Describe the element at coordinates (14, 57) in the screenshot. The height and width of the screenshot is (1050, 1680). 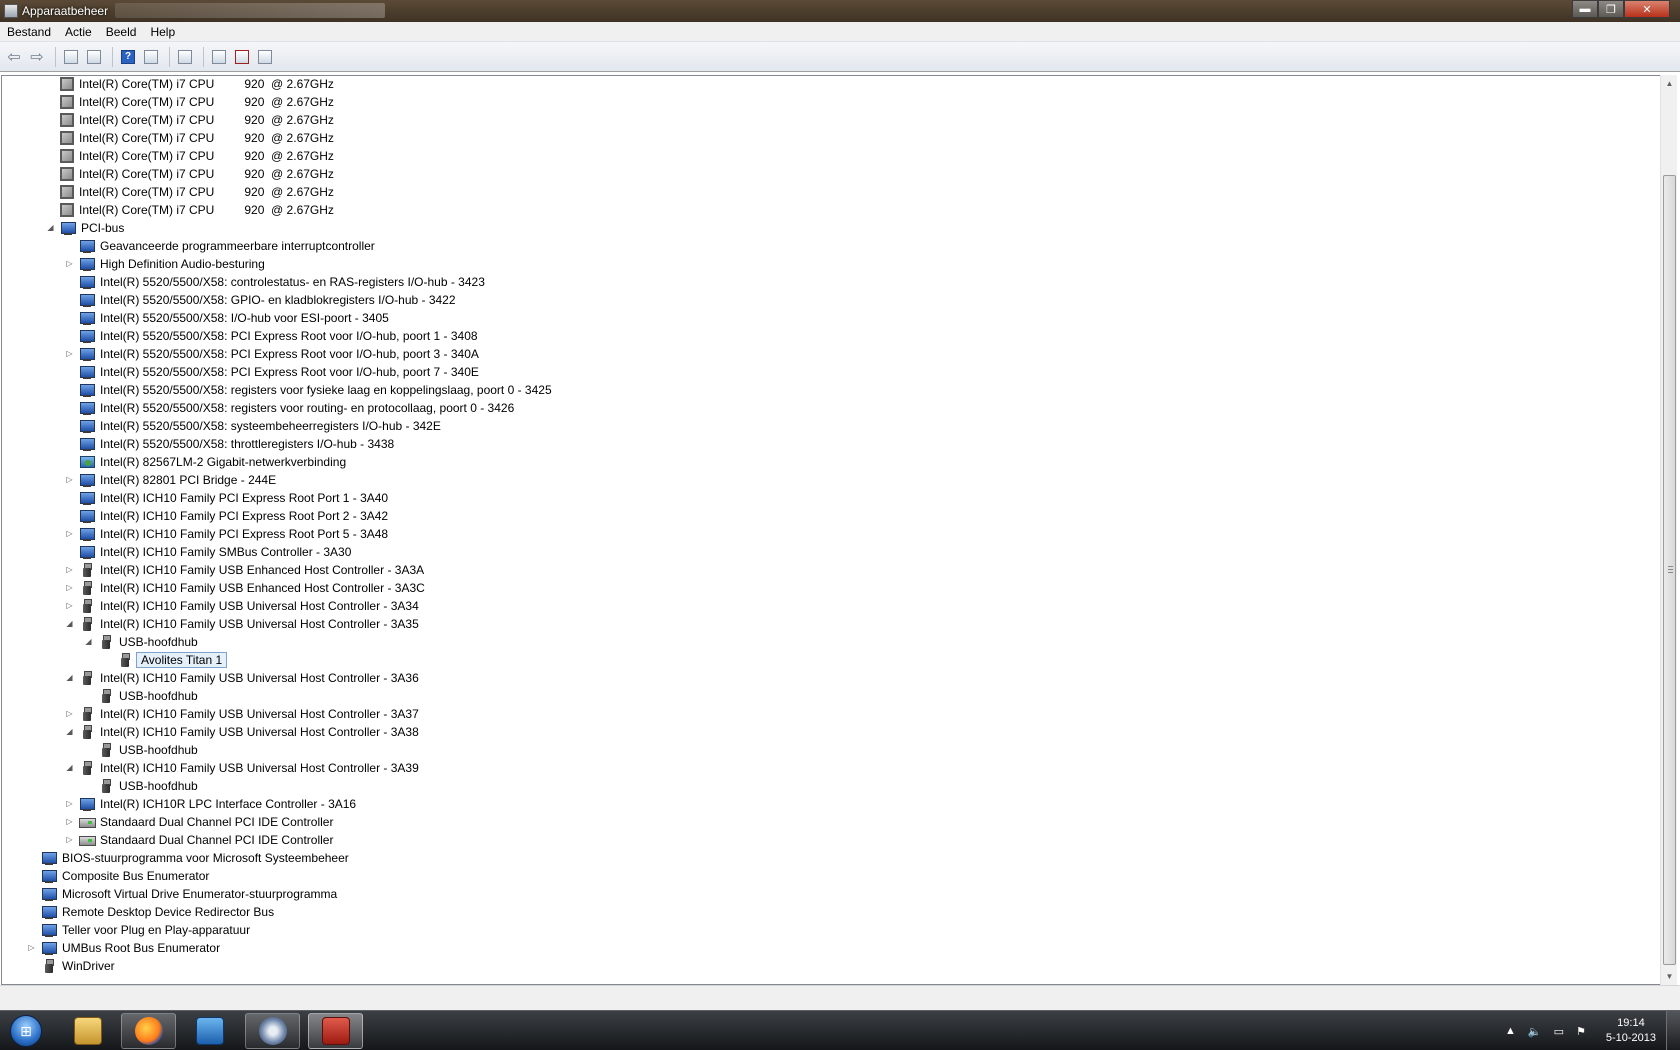
I see `back-icon: ⇦` at that location.